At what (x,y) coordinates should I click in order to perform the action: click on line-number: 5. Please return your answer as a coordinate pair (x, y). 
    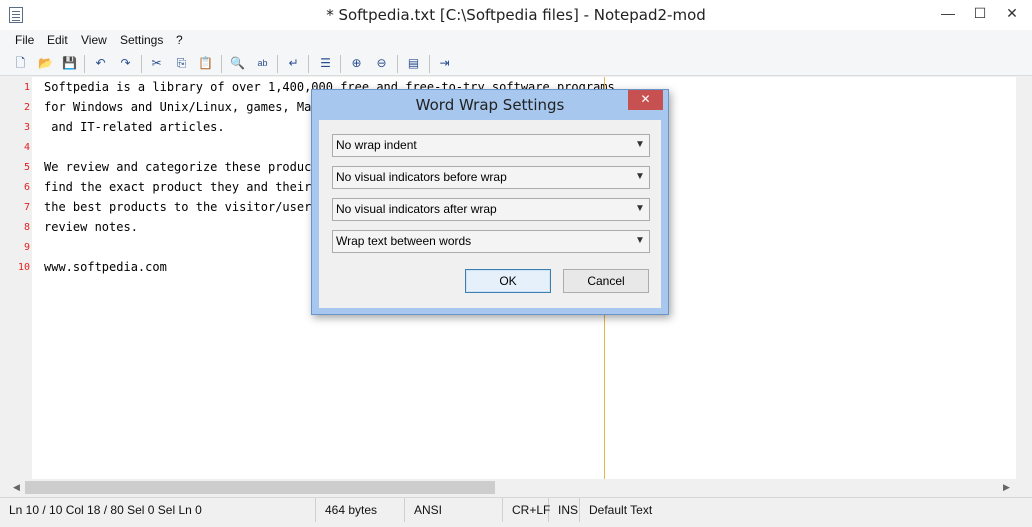
    Looking at the image, I should click on (26, 167).